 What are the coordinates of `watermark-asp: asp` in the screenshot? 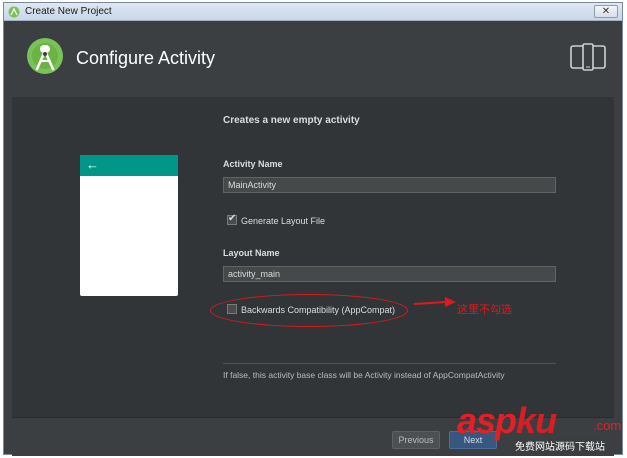 It's located at (487, 420).